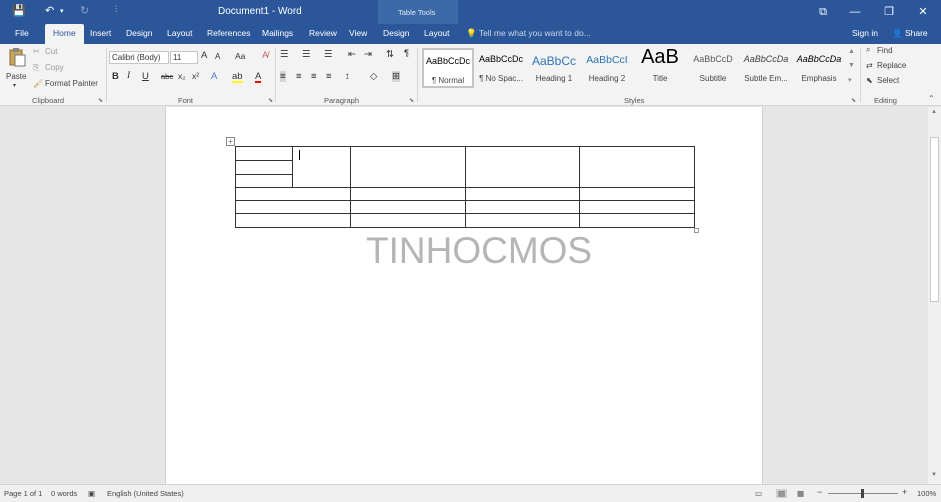  Describe the element at coordinates (373, 76) in the screenshot. I see `shading-icon: ◇` at that location.